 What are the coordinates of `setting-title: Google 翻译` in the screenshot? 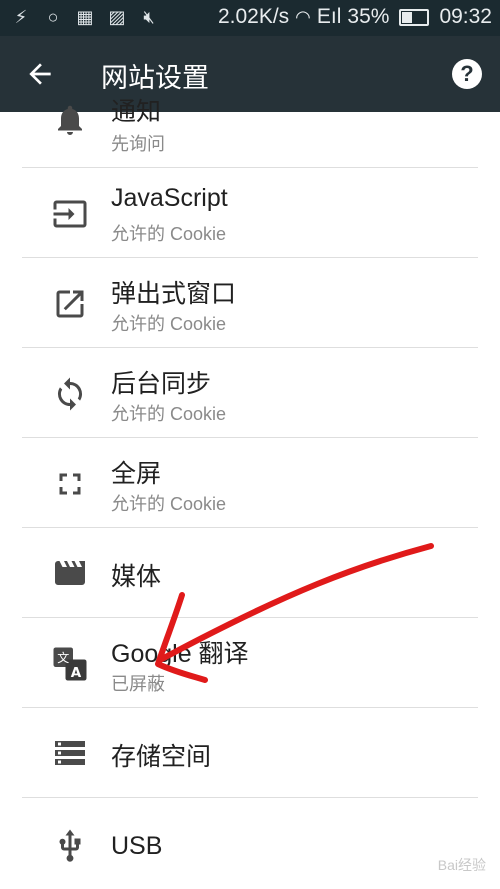 It's located at (180, 654).